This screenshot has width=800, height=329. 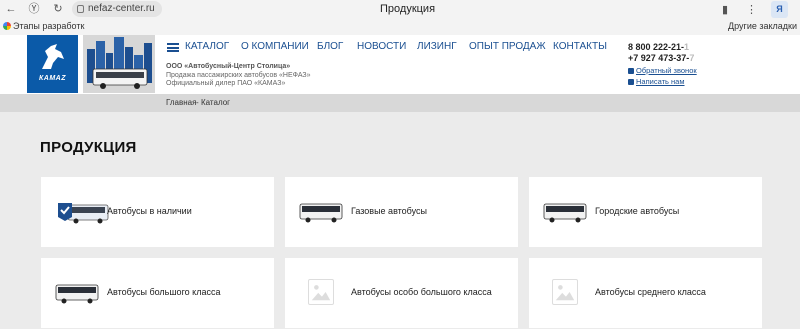 I want to click on category-card-gas: Газовые автобусы, so click(x=401, y=212).